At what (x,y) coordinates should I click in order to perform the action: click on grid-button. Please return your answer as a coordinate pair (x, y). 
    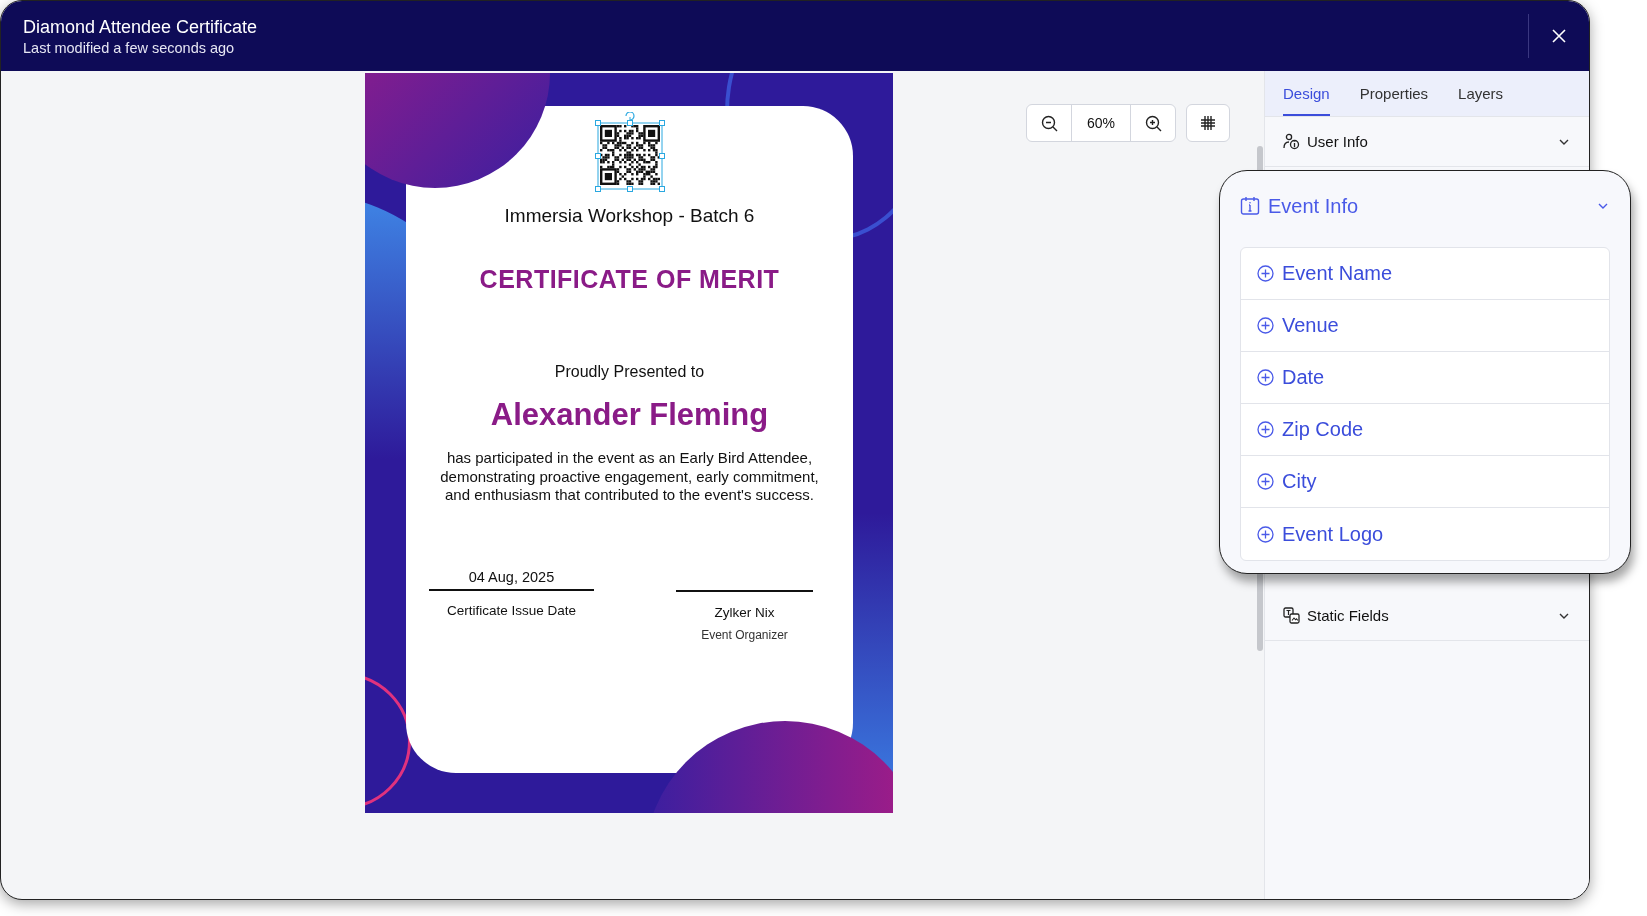
    Looking at the image, I should click on (1208, 123).